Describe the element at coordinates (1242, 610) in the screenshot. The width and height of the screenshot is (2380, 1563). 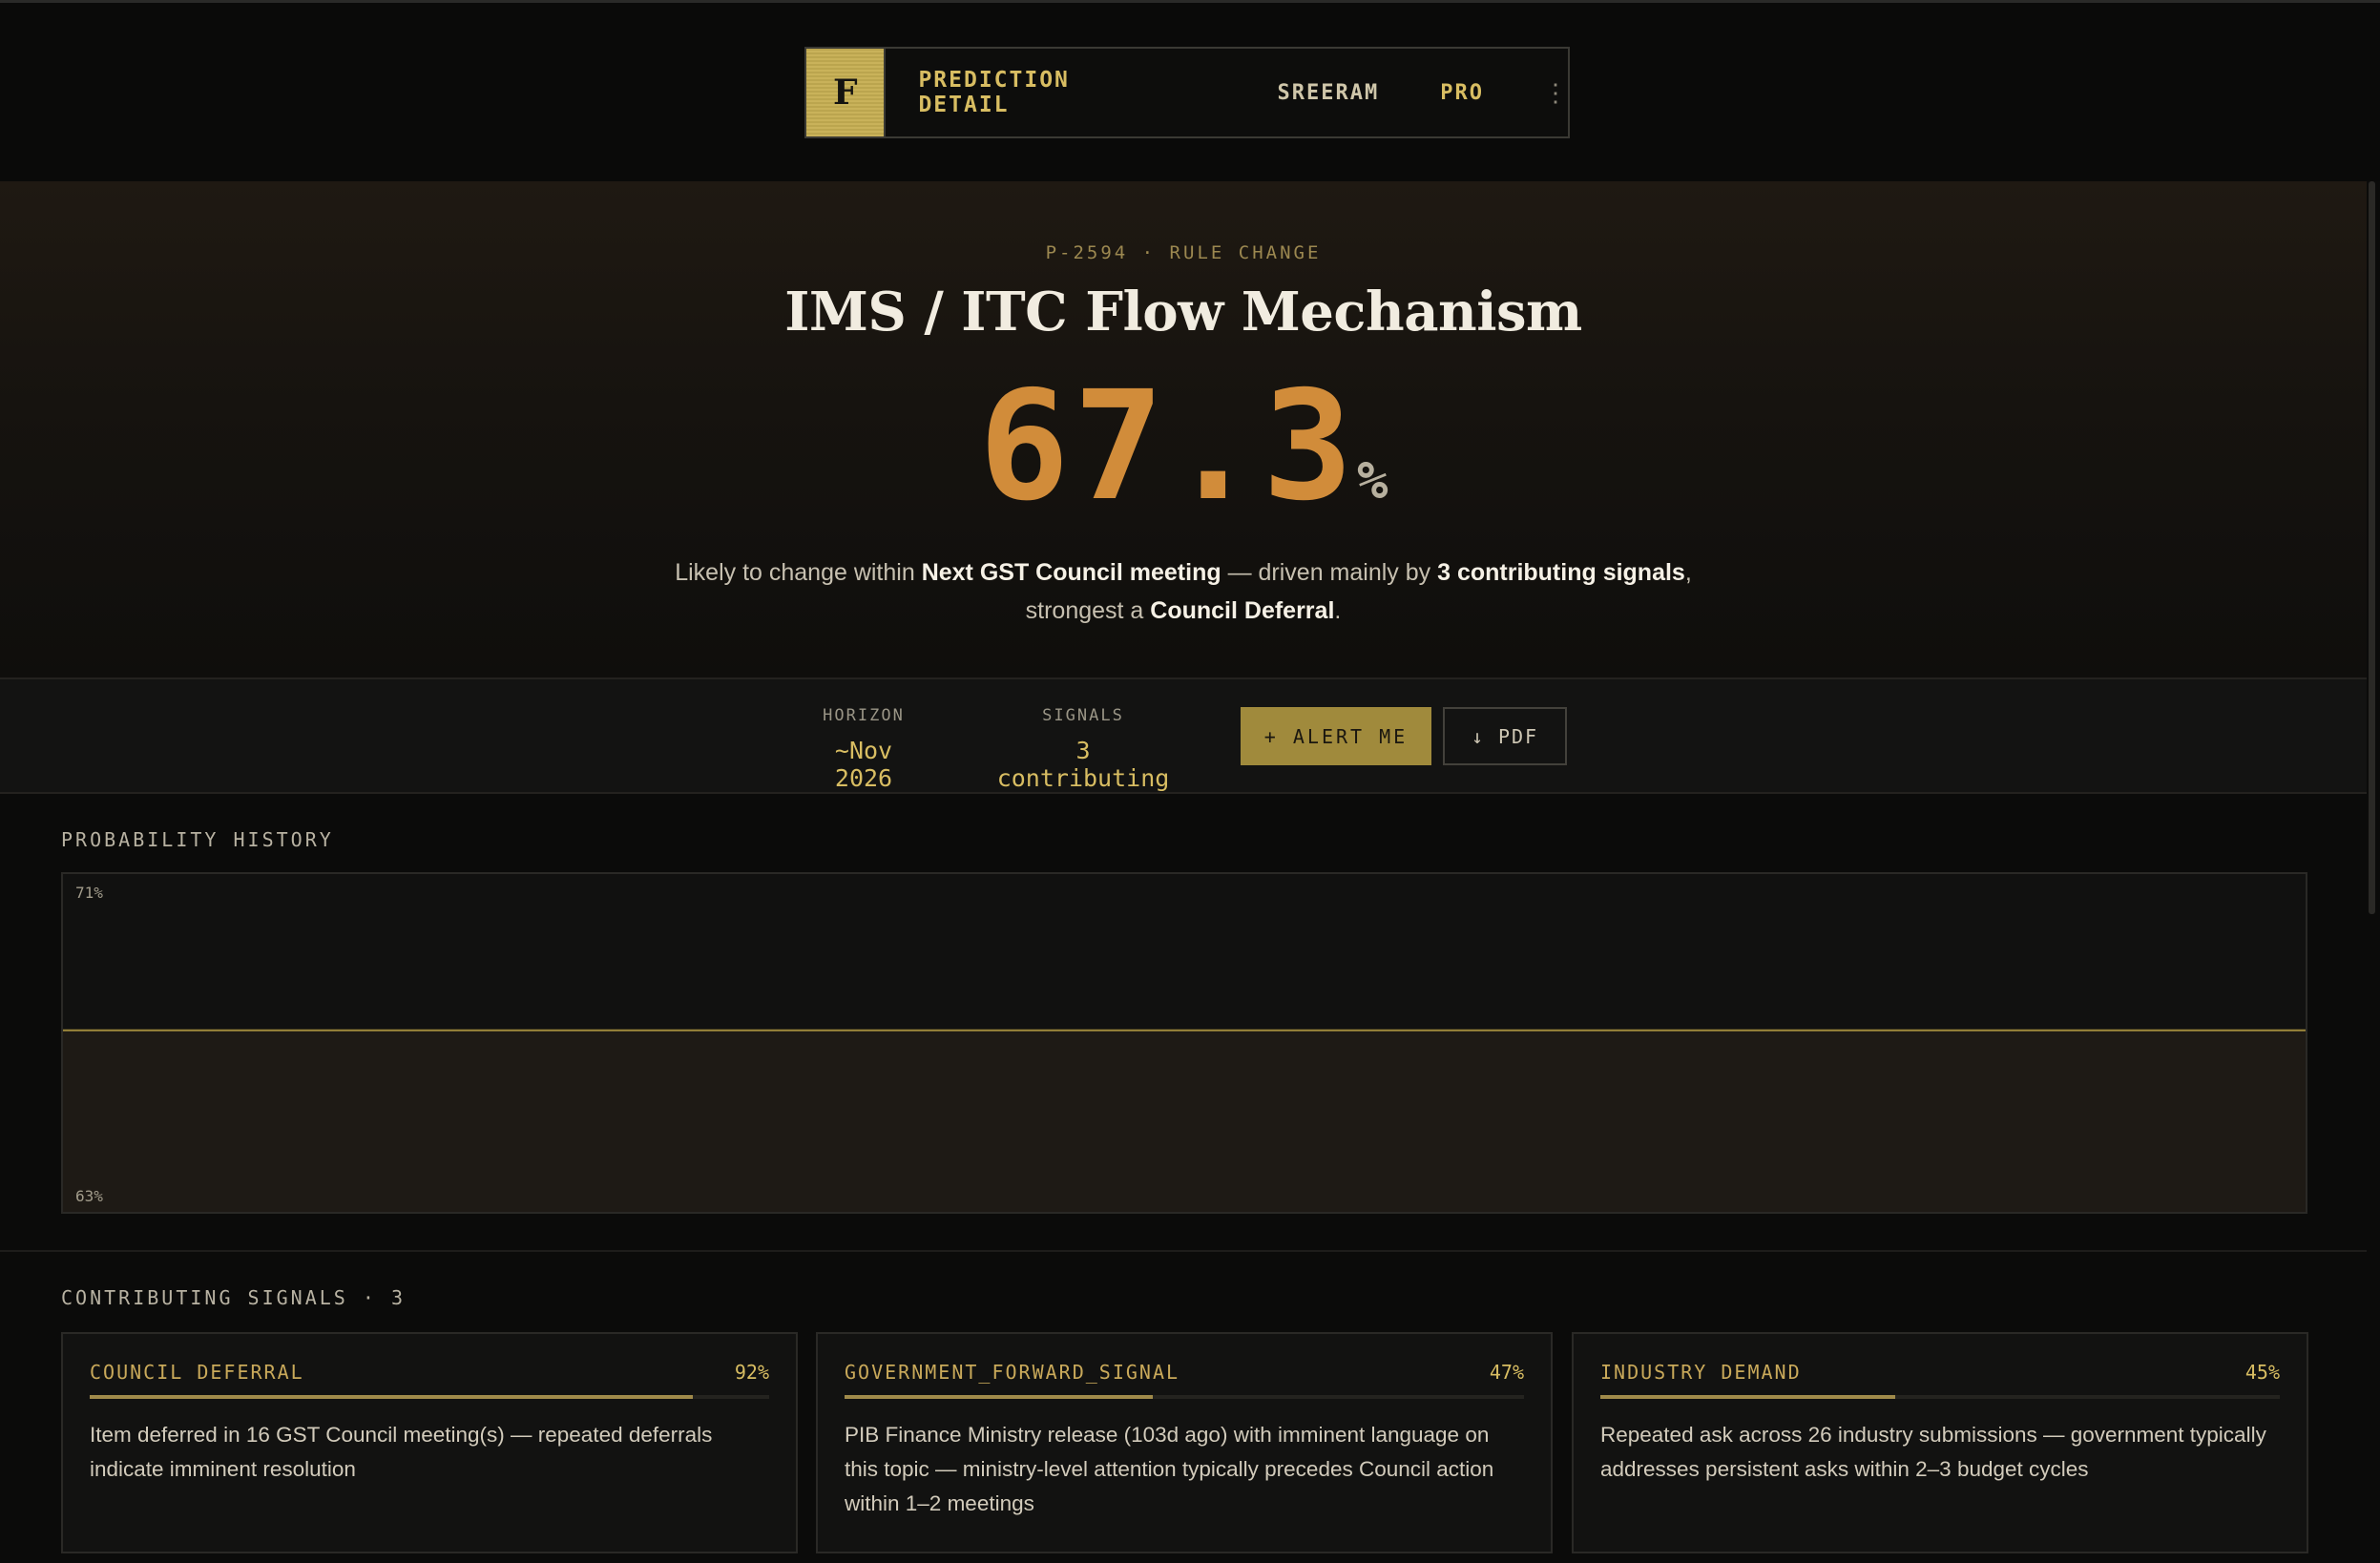
I see `summary-strongest-signal: Council Deferral` at that location.